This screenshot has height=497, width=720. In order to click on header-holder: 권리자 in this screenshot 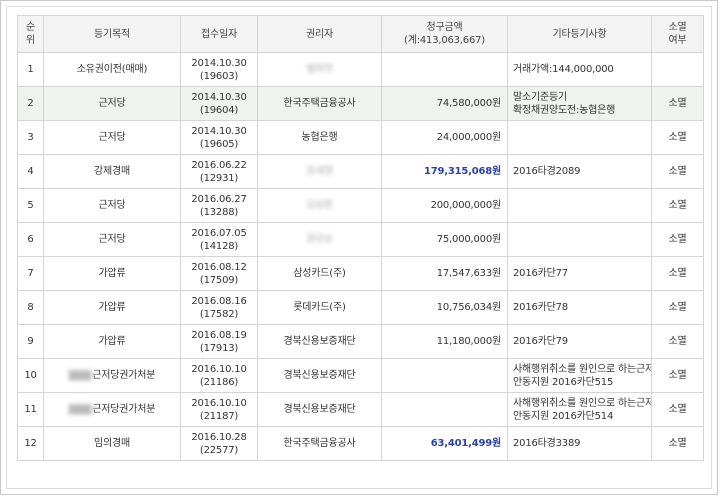, I will do `click(319, 34)`.